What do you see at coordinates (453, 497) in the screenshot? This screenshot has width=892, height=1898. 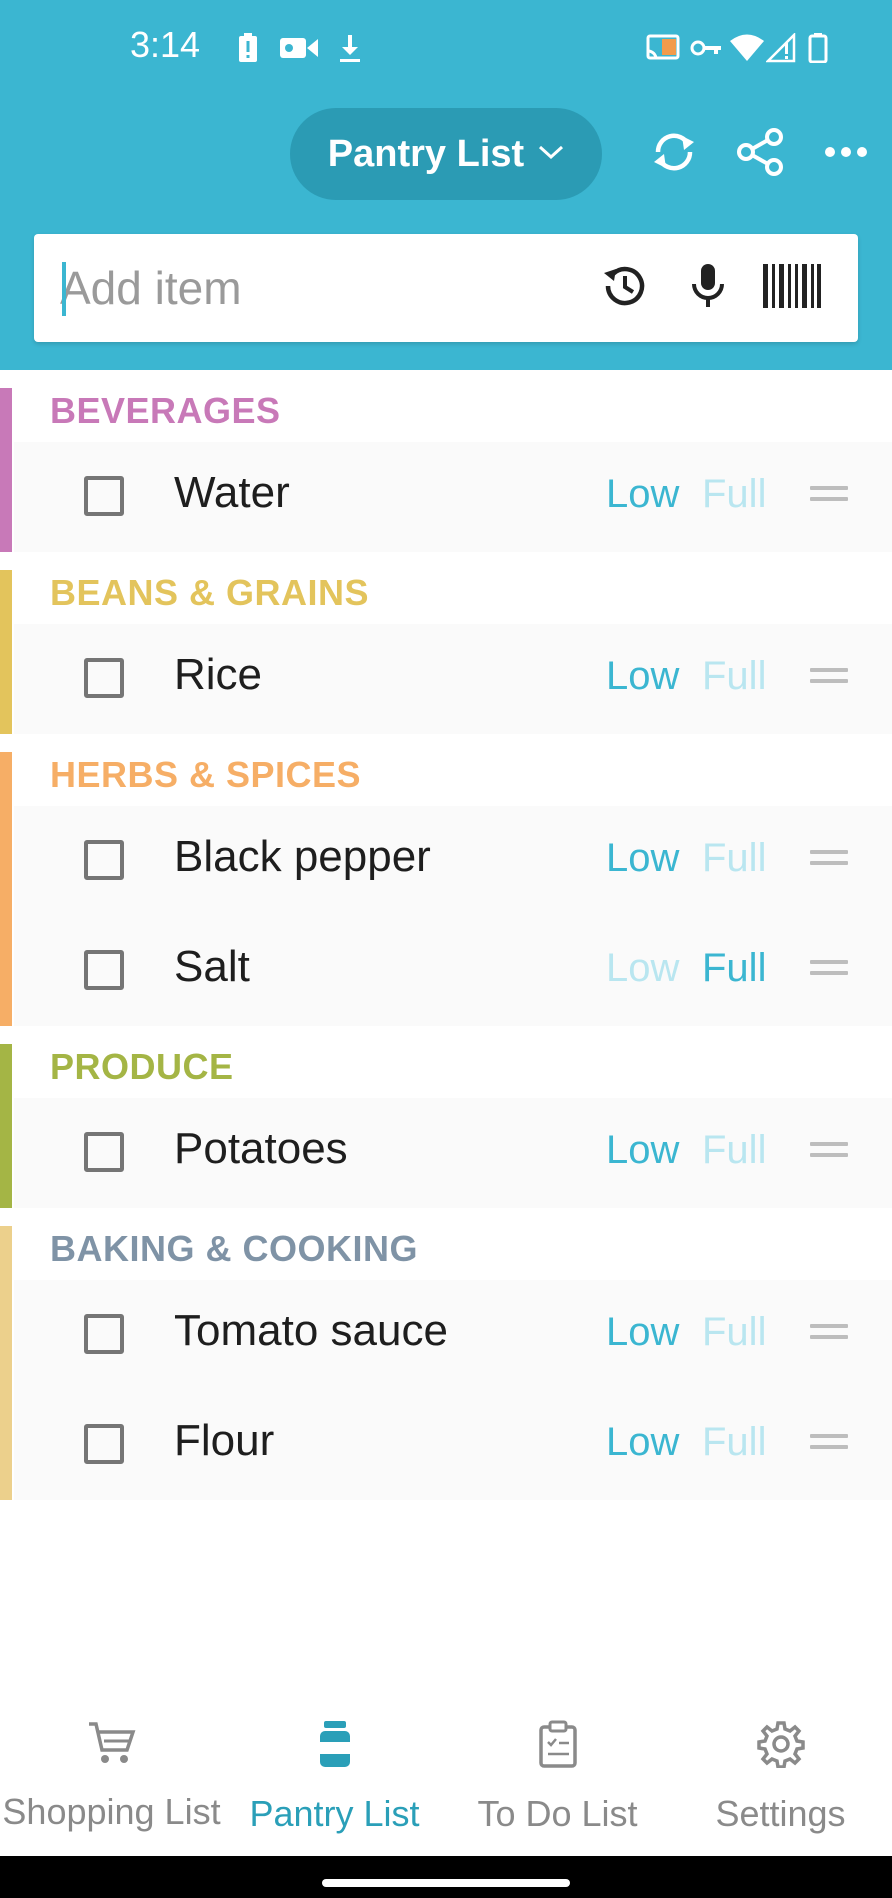 I see `pantry-item-row: Water Low Full` at bounding box center [453, 497].